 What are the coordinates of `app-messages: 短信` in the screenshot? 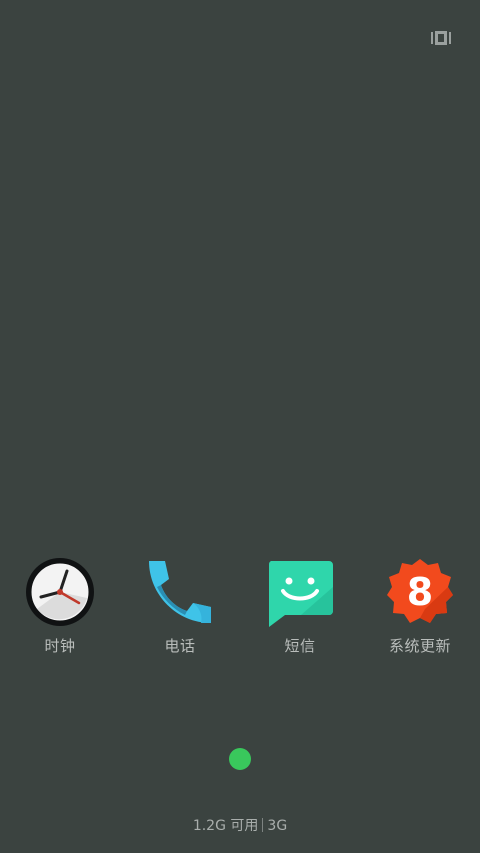 It's located at (300, 611).